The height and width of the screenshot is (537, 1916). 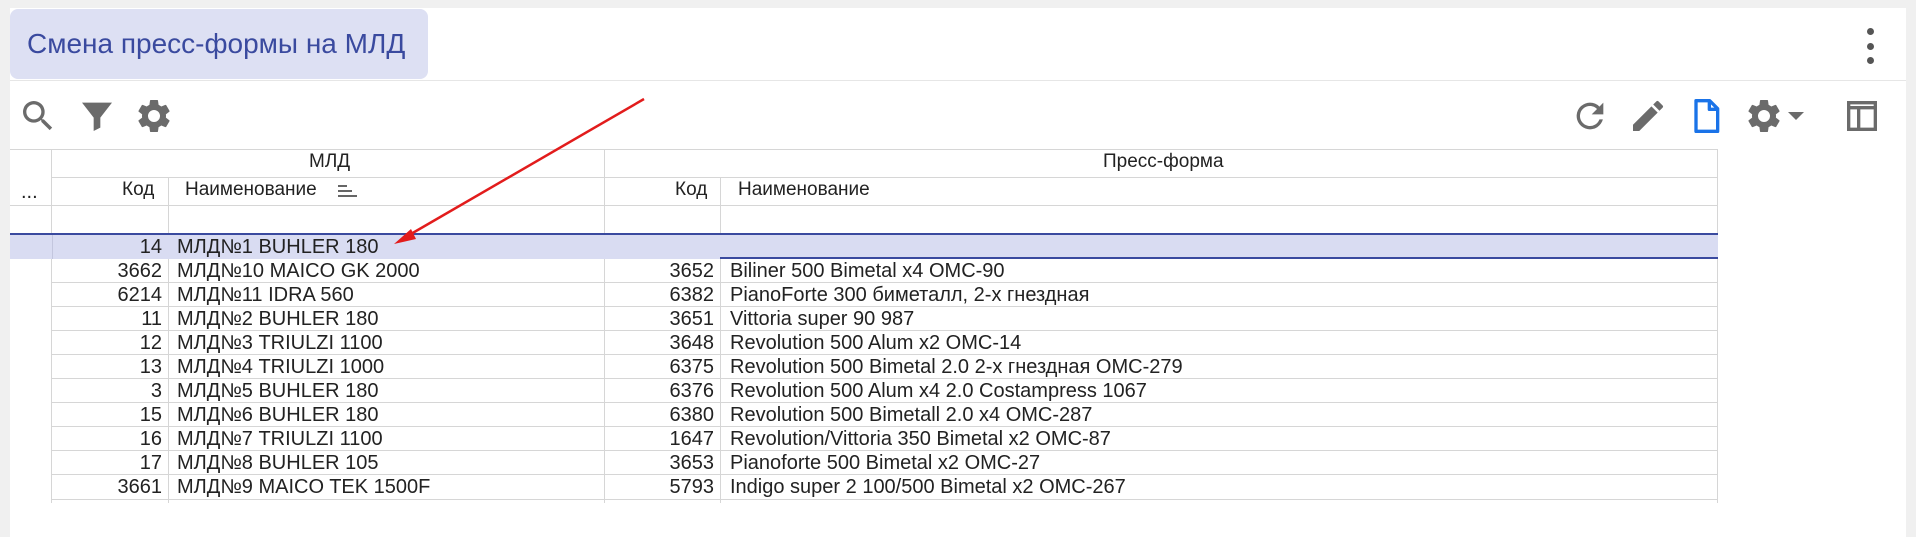 I want to click on group-header-mld: МЛД, so click(x=330, y=161).